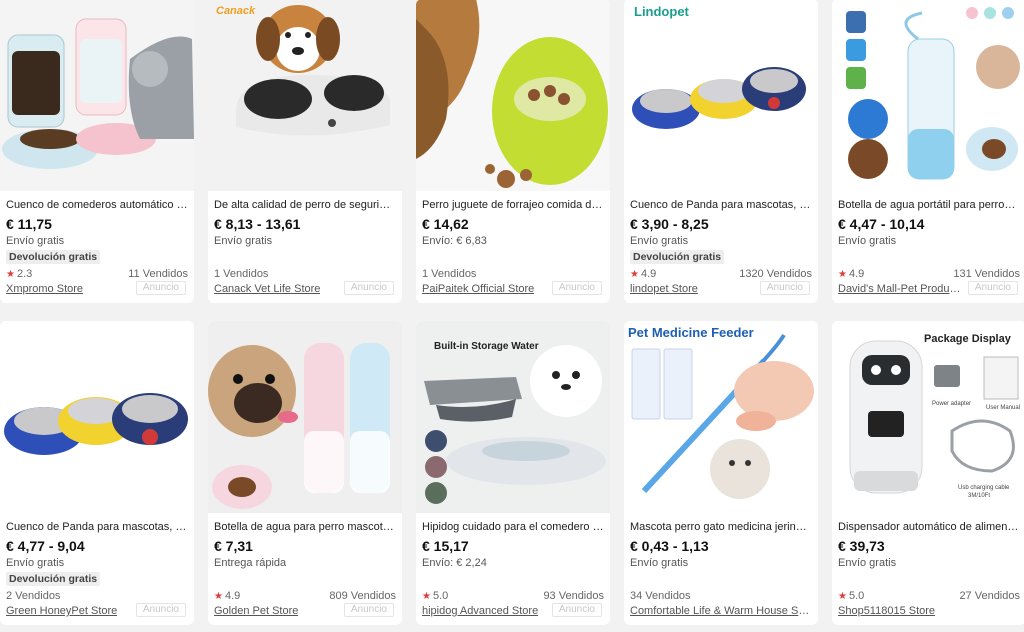 The height and width of the screenshot is (632, 1024). Describe the element at coordinates (24, 274) in the screenshot. I see `rating-value: 2.3` at that location.